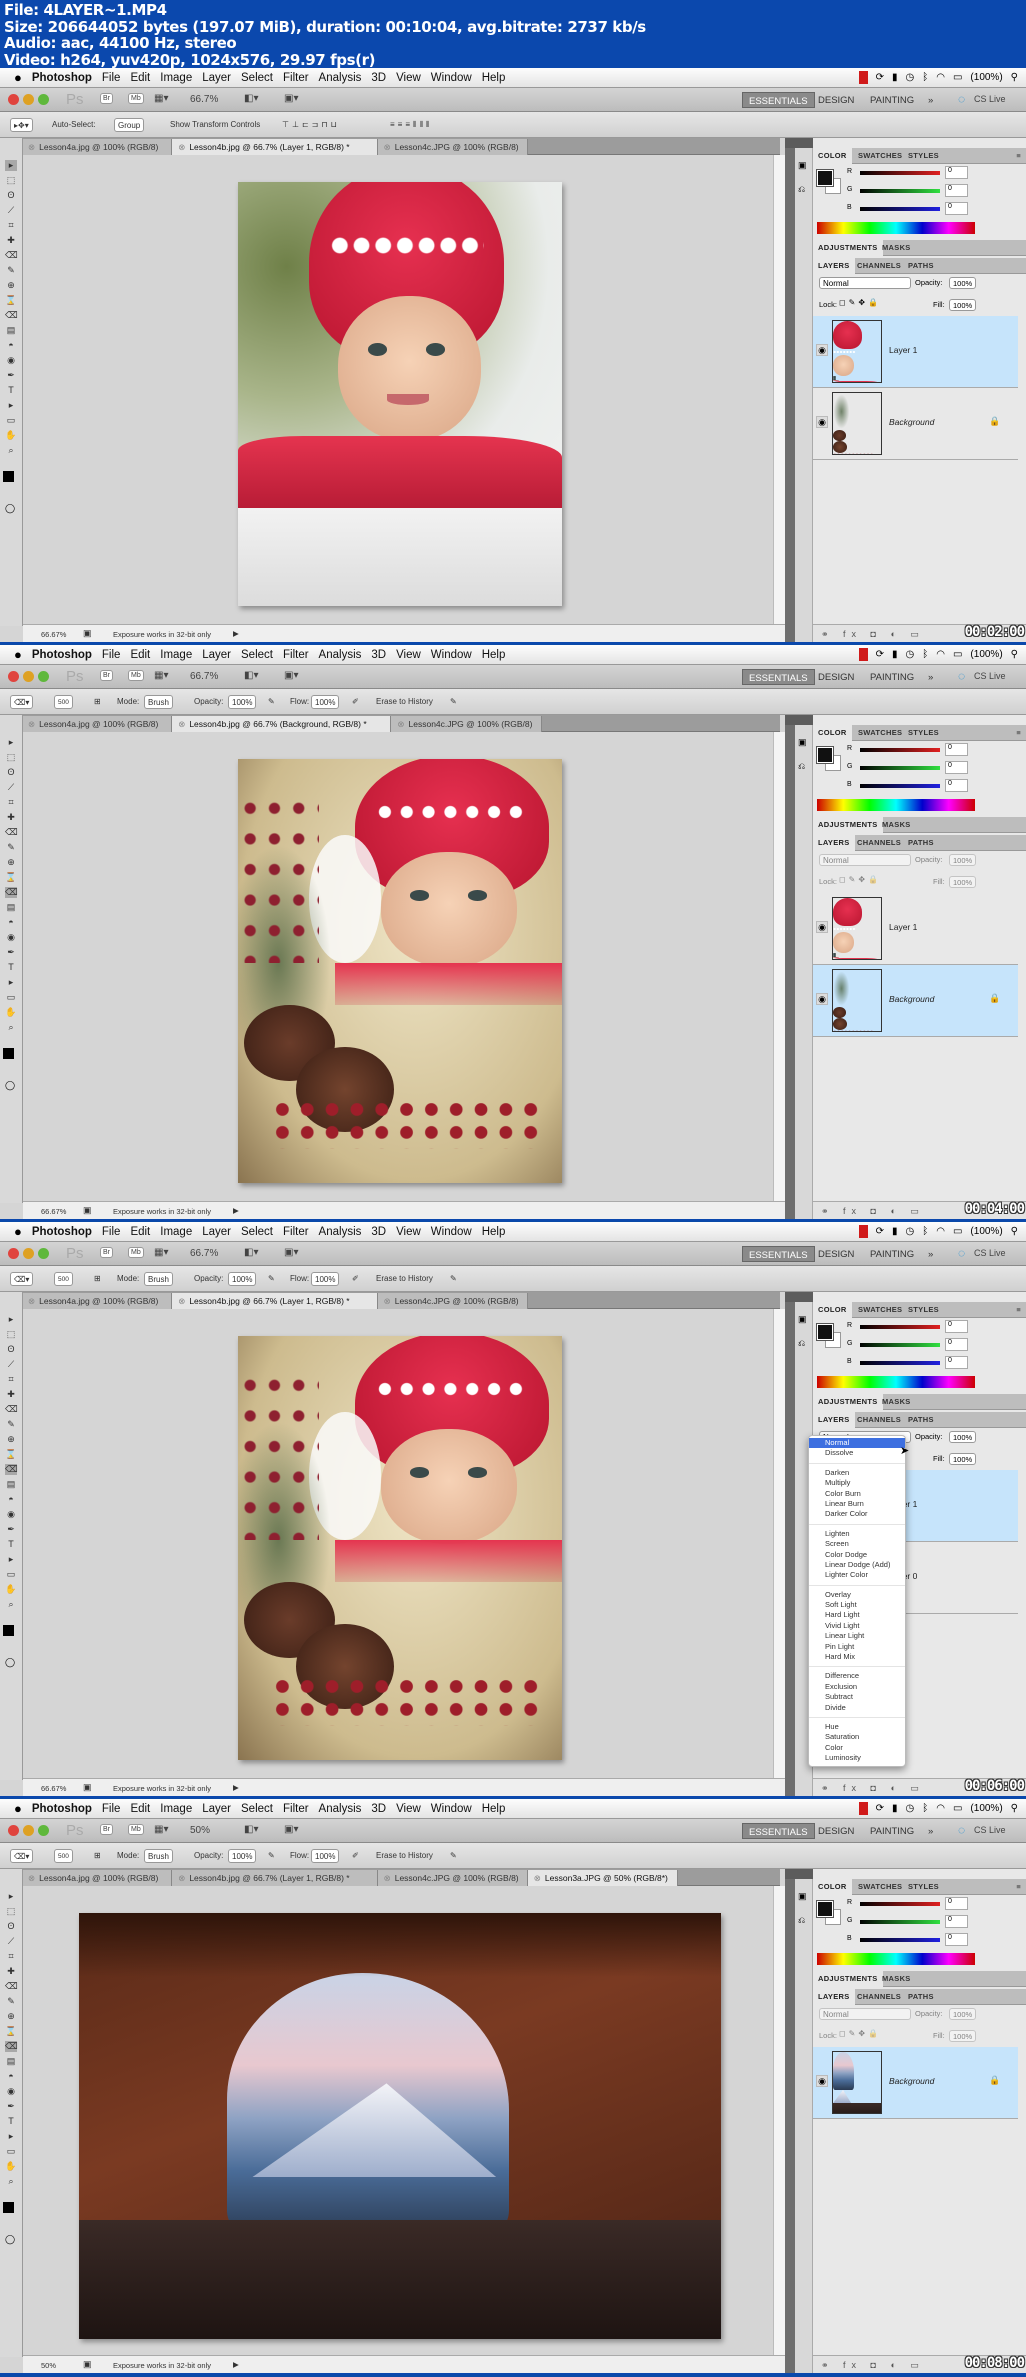 The image size is (1026, 2377). Describe the element at coordinates (242, 1856) in the screenshot. I see `opacity-input: 100%` at that location.